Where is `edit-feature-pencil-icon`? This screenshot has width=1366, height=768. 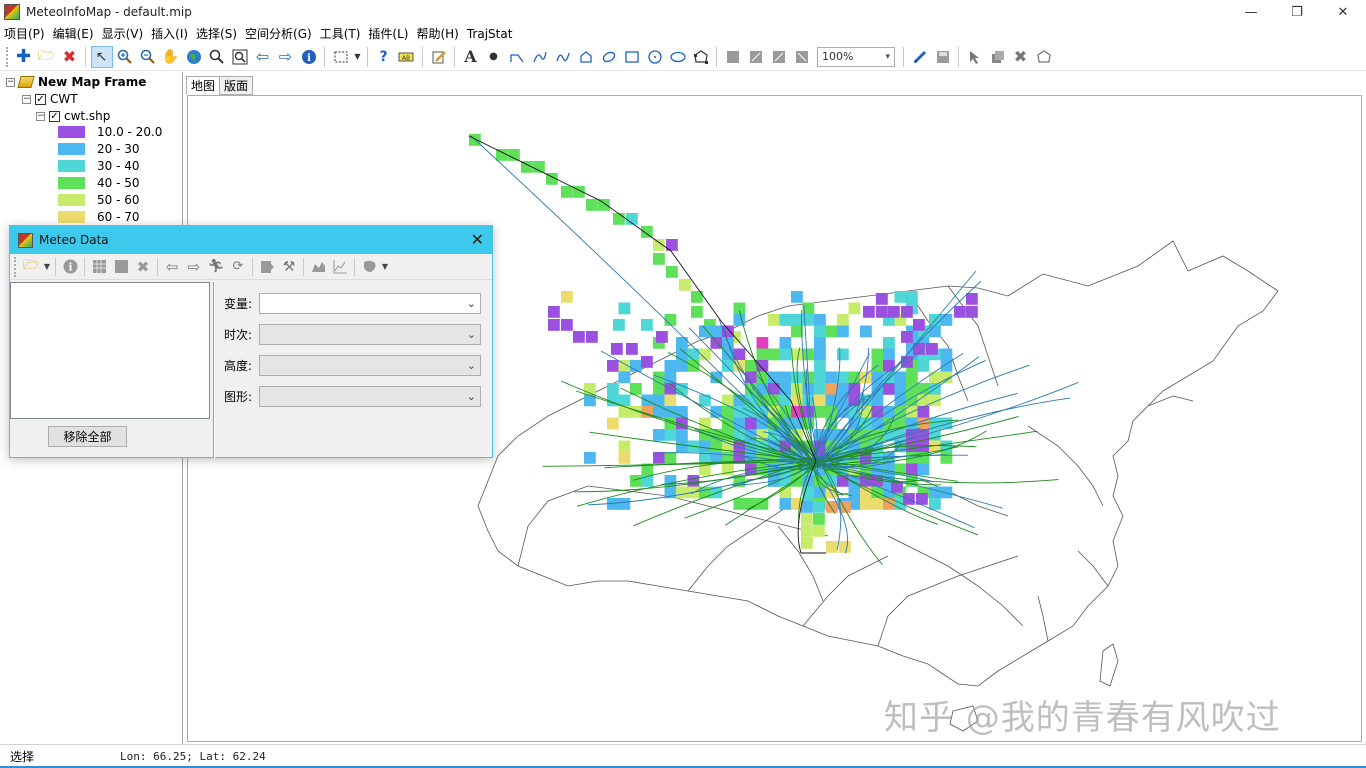
edit-feature-pencil-icon is located at coordinates (920, 57).